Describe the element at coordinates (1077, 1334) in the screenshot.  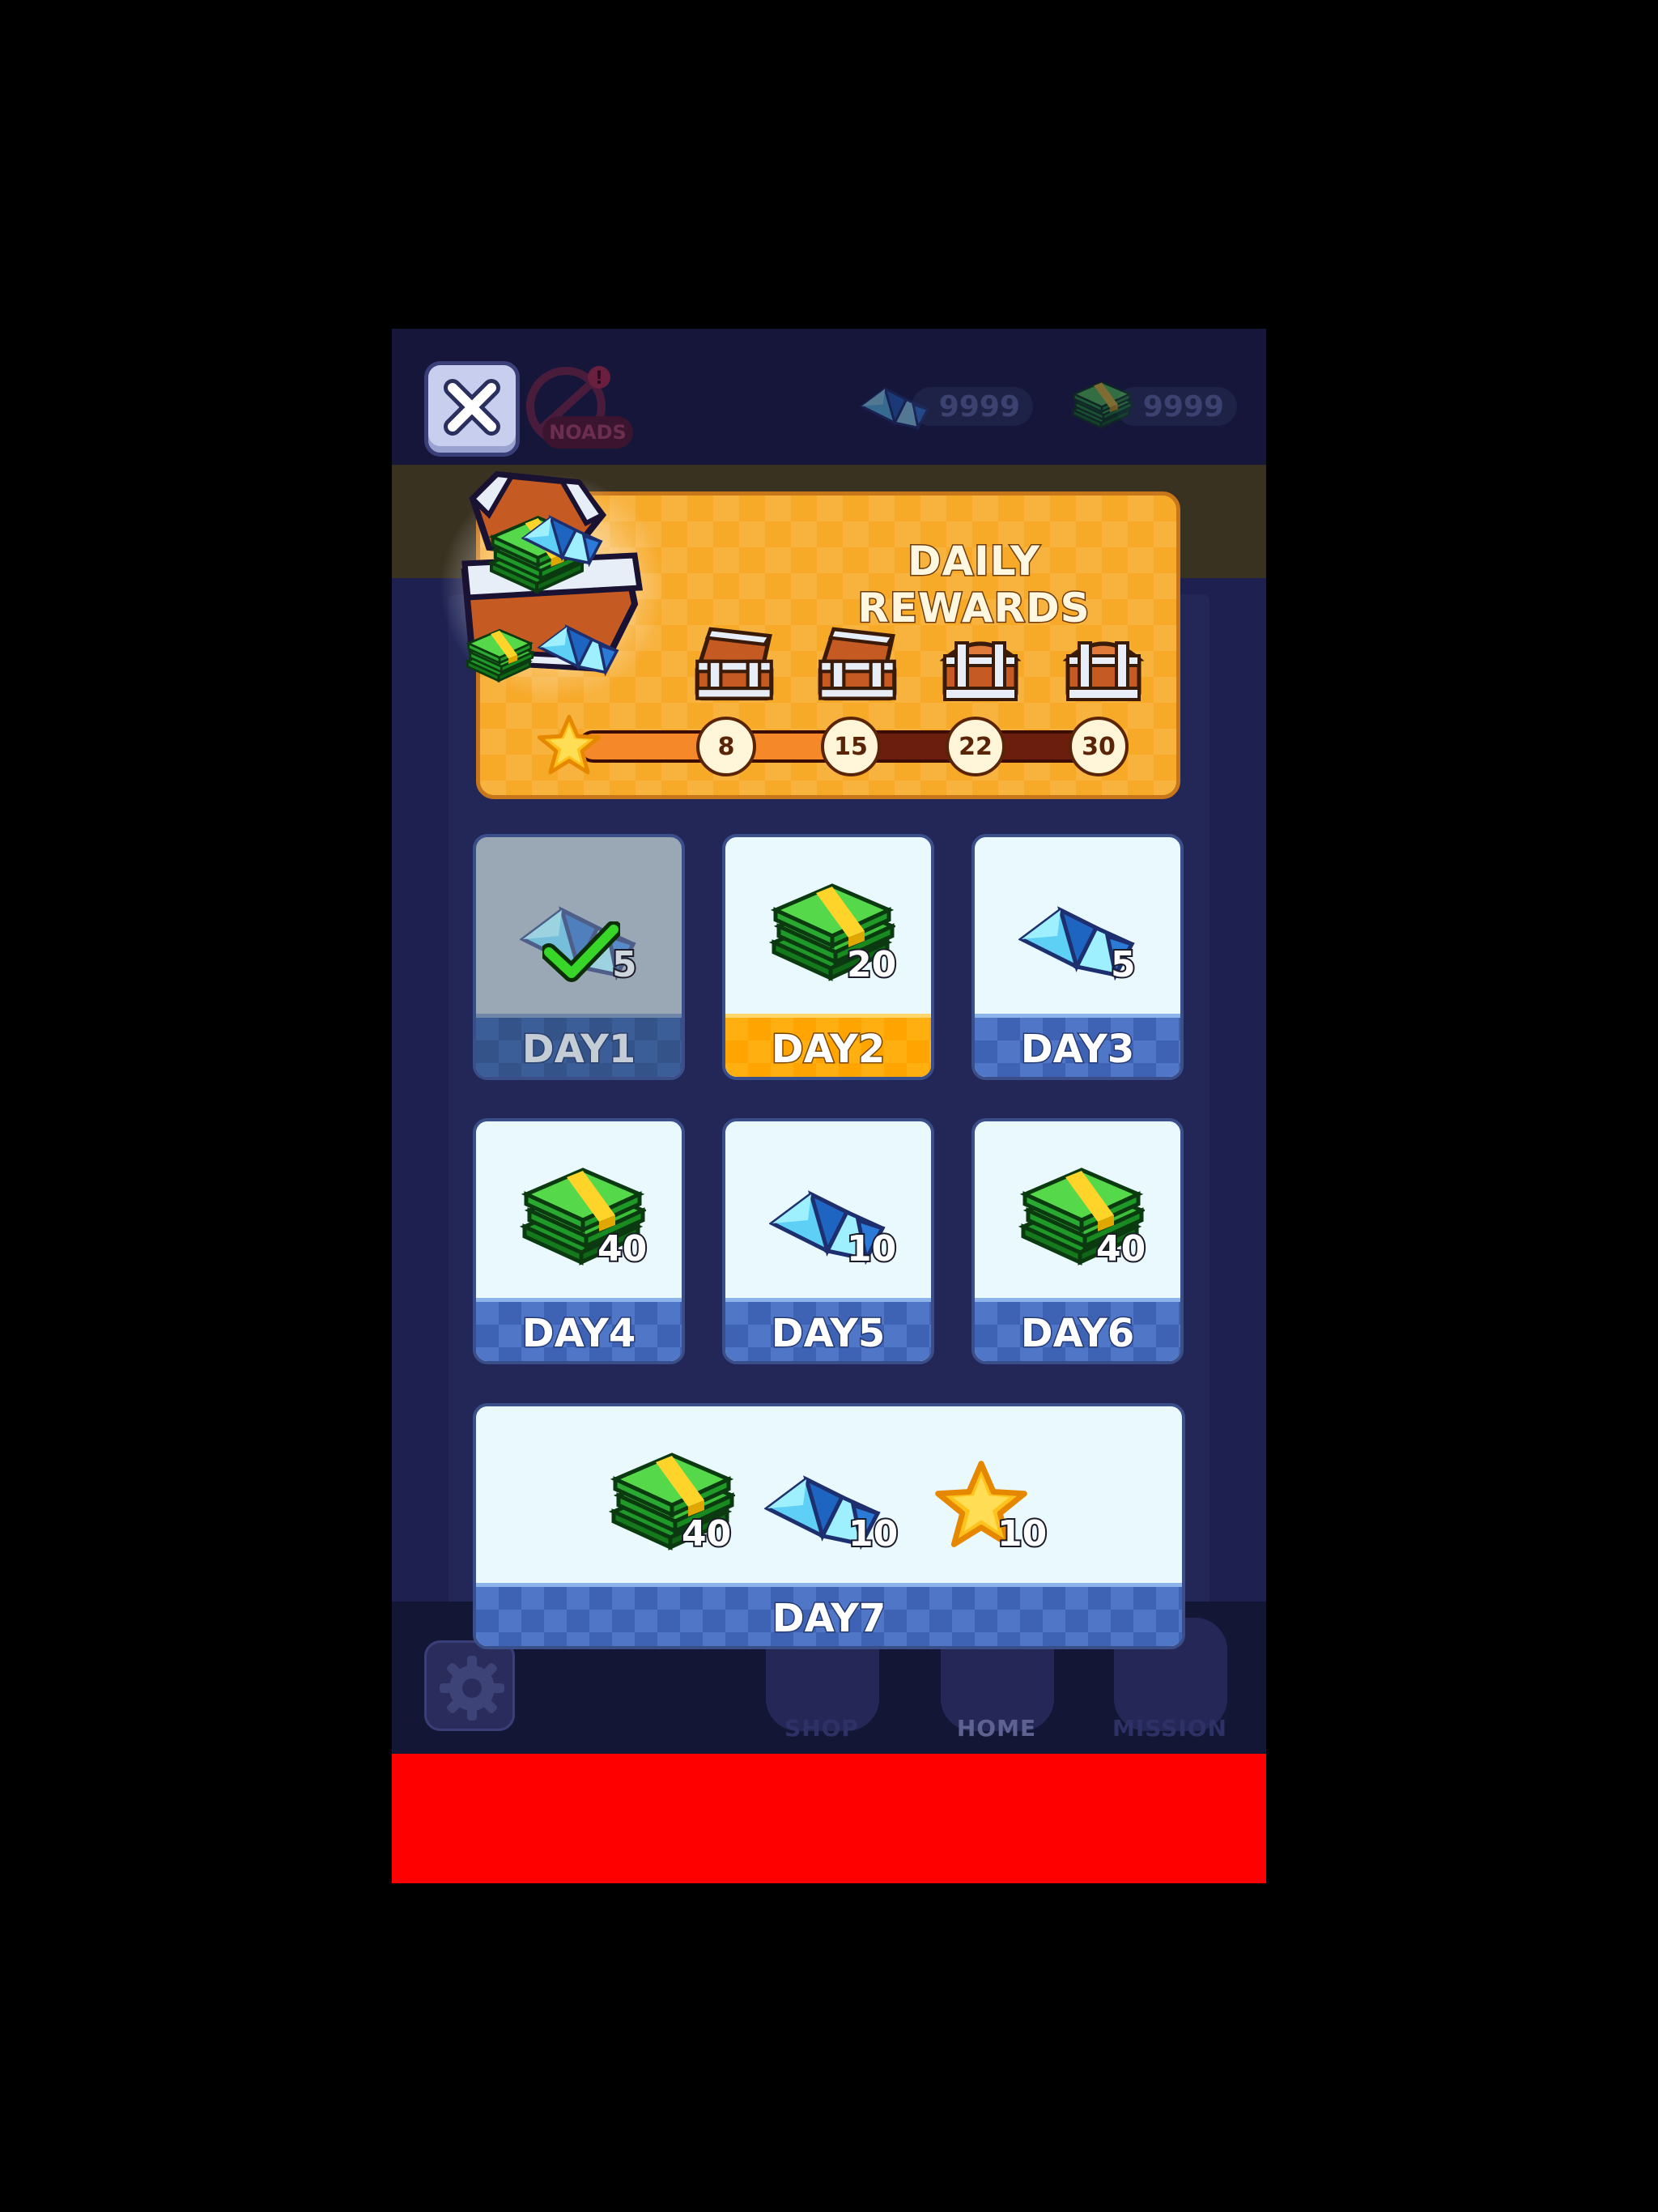
I see `day-label: DAY6` at that location.